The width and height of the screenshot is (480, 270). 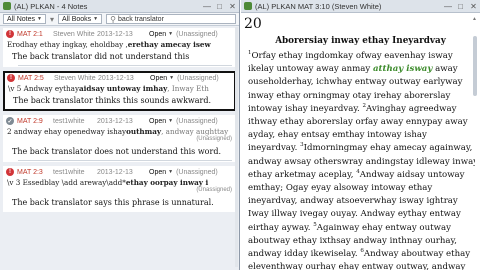 What do you see at coordinates (253, 24) in the screenshot?
I see `chapter-number: 20` at bounding box center [253, 24].